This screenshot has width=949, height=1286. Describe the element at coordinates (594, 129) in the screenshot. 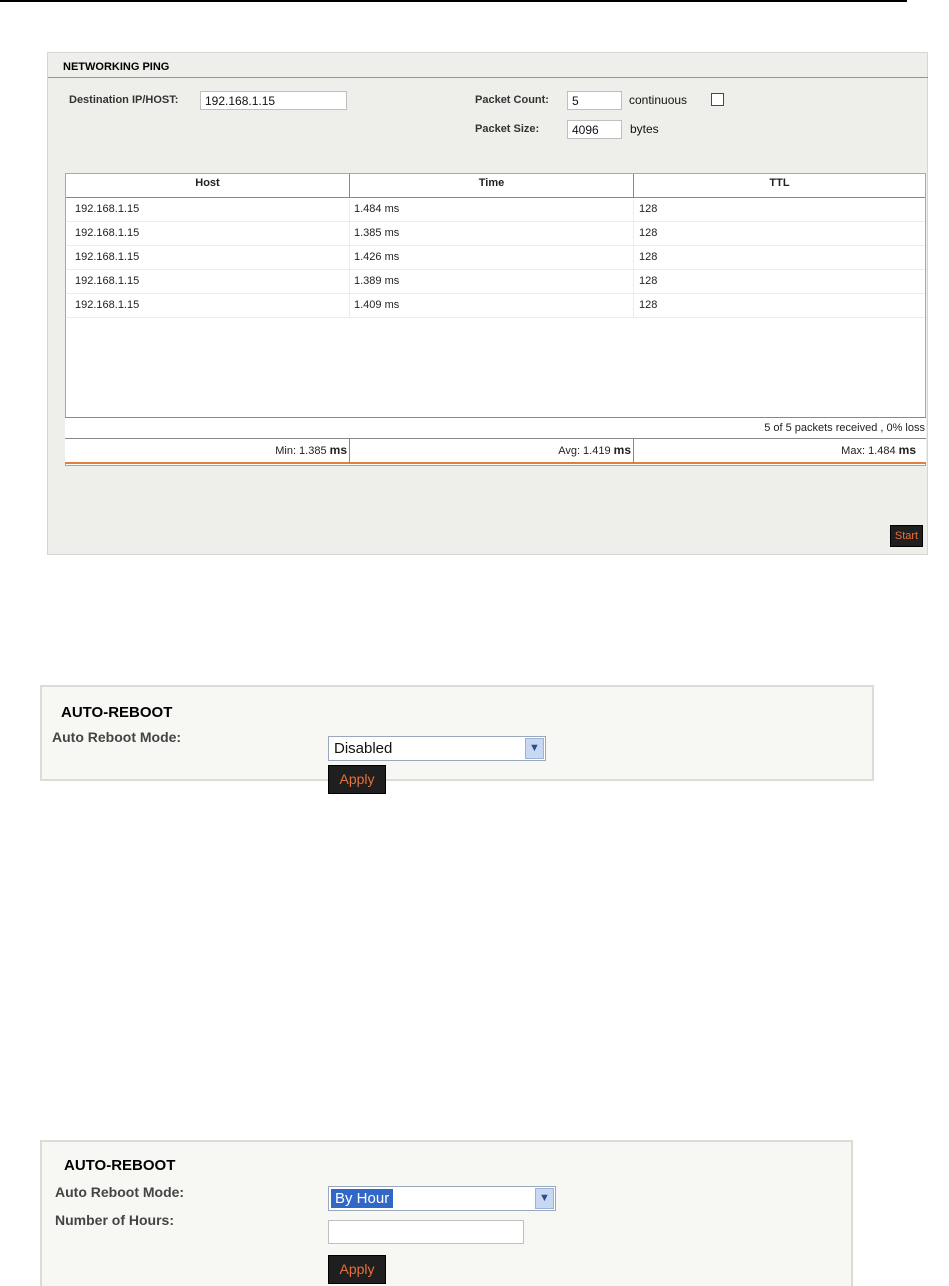

I see `packet-size-input` at that location.